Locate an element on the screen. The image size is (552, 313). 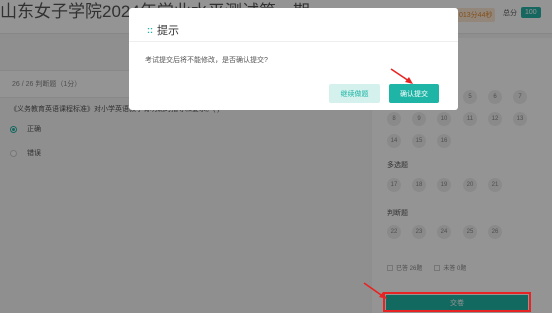
dialog-message: 考试提交后将不能修改，是否确认提交? is located at coordinates (206, 60).